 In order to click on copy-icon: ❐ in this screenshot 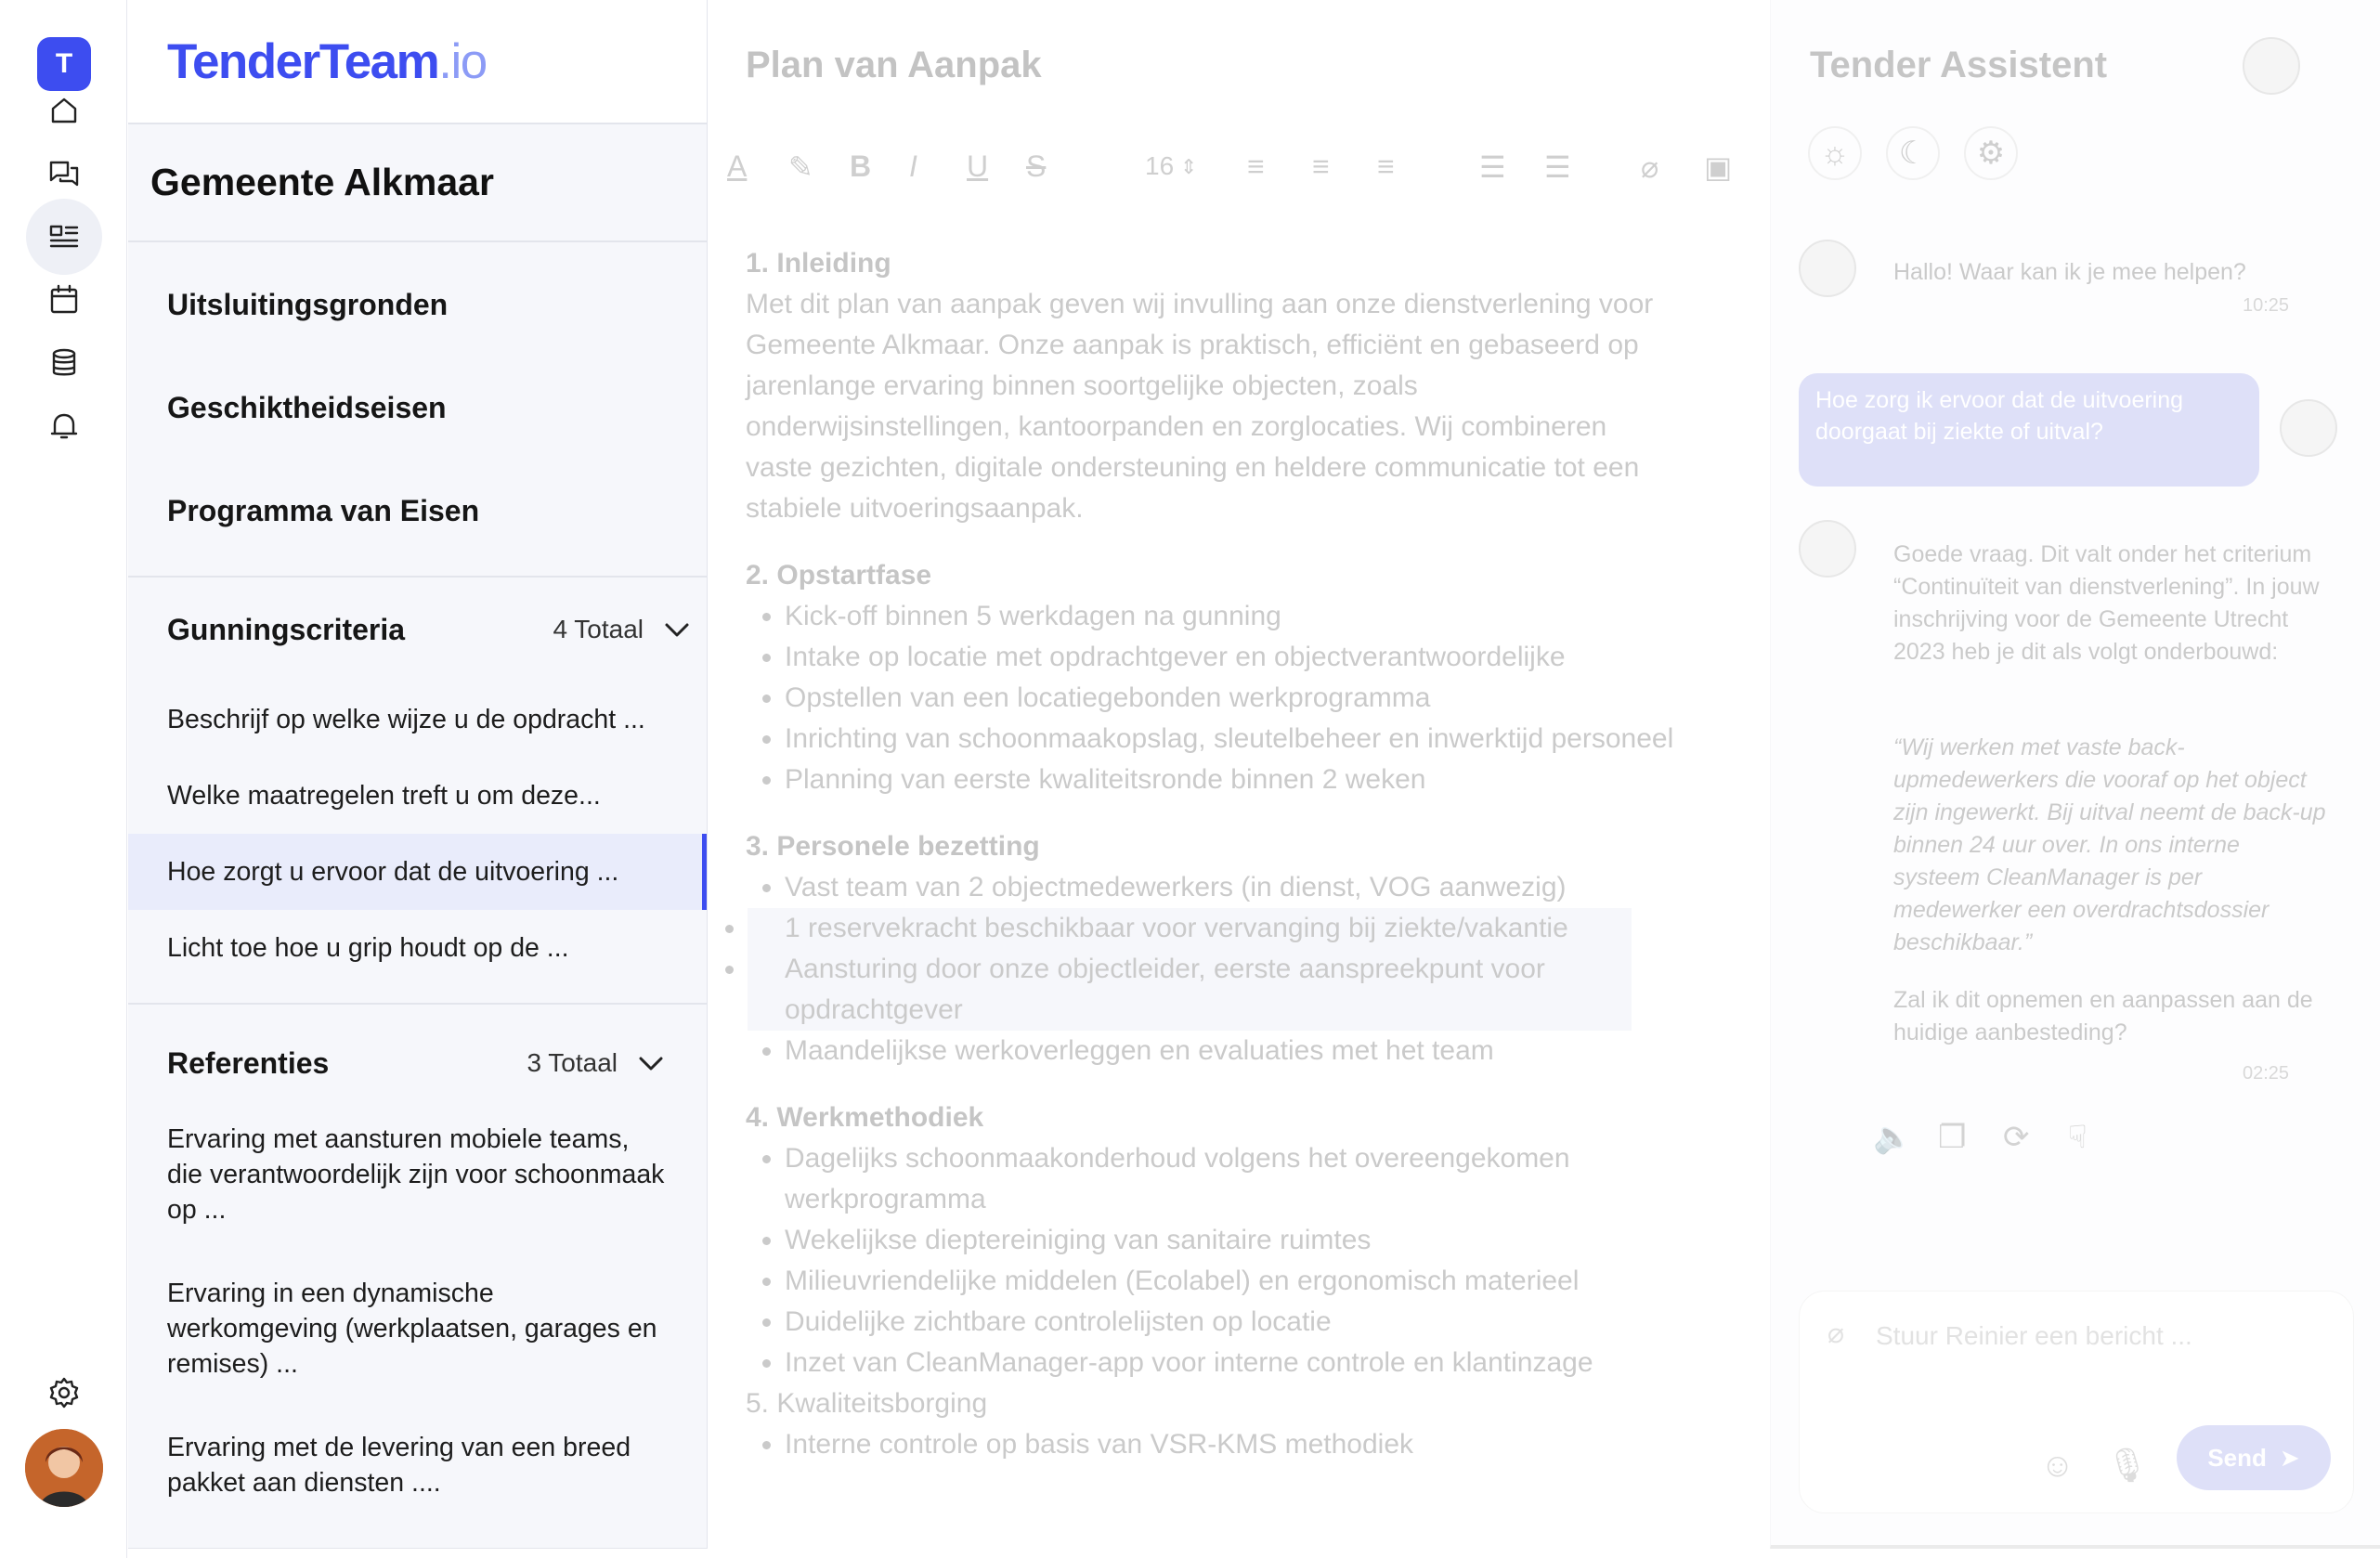, I will do `click(1952, 1137)`.